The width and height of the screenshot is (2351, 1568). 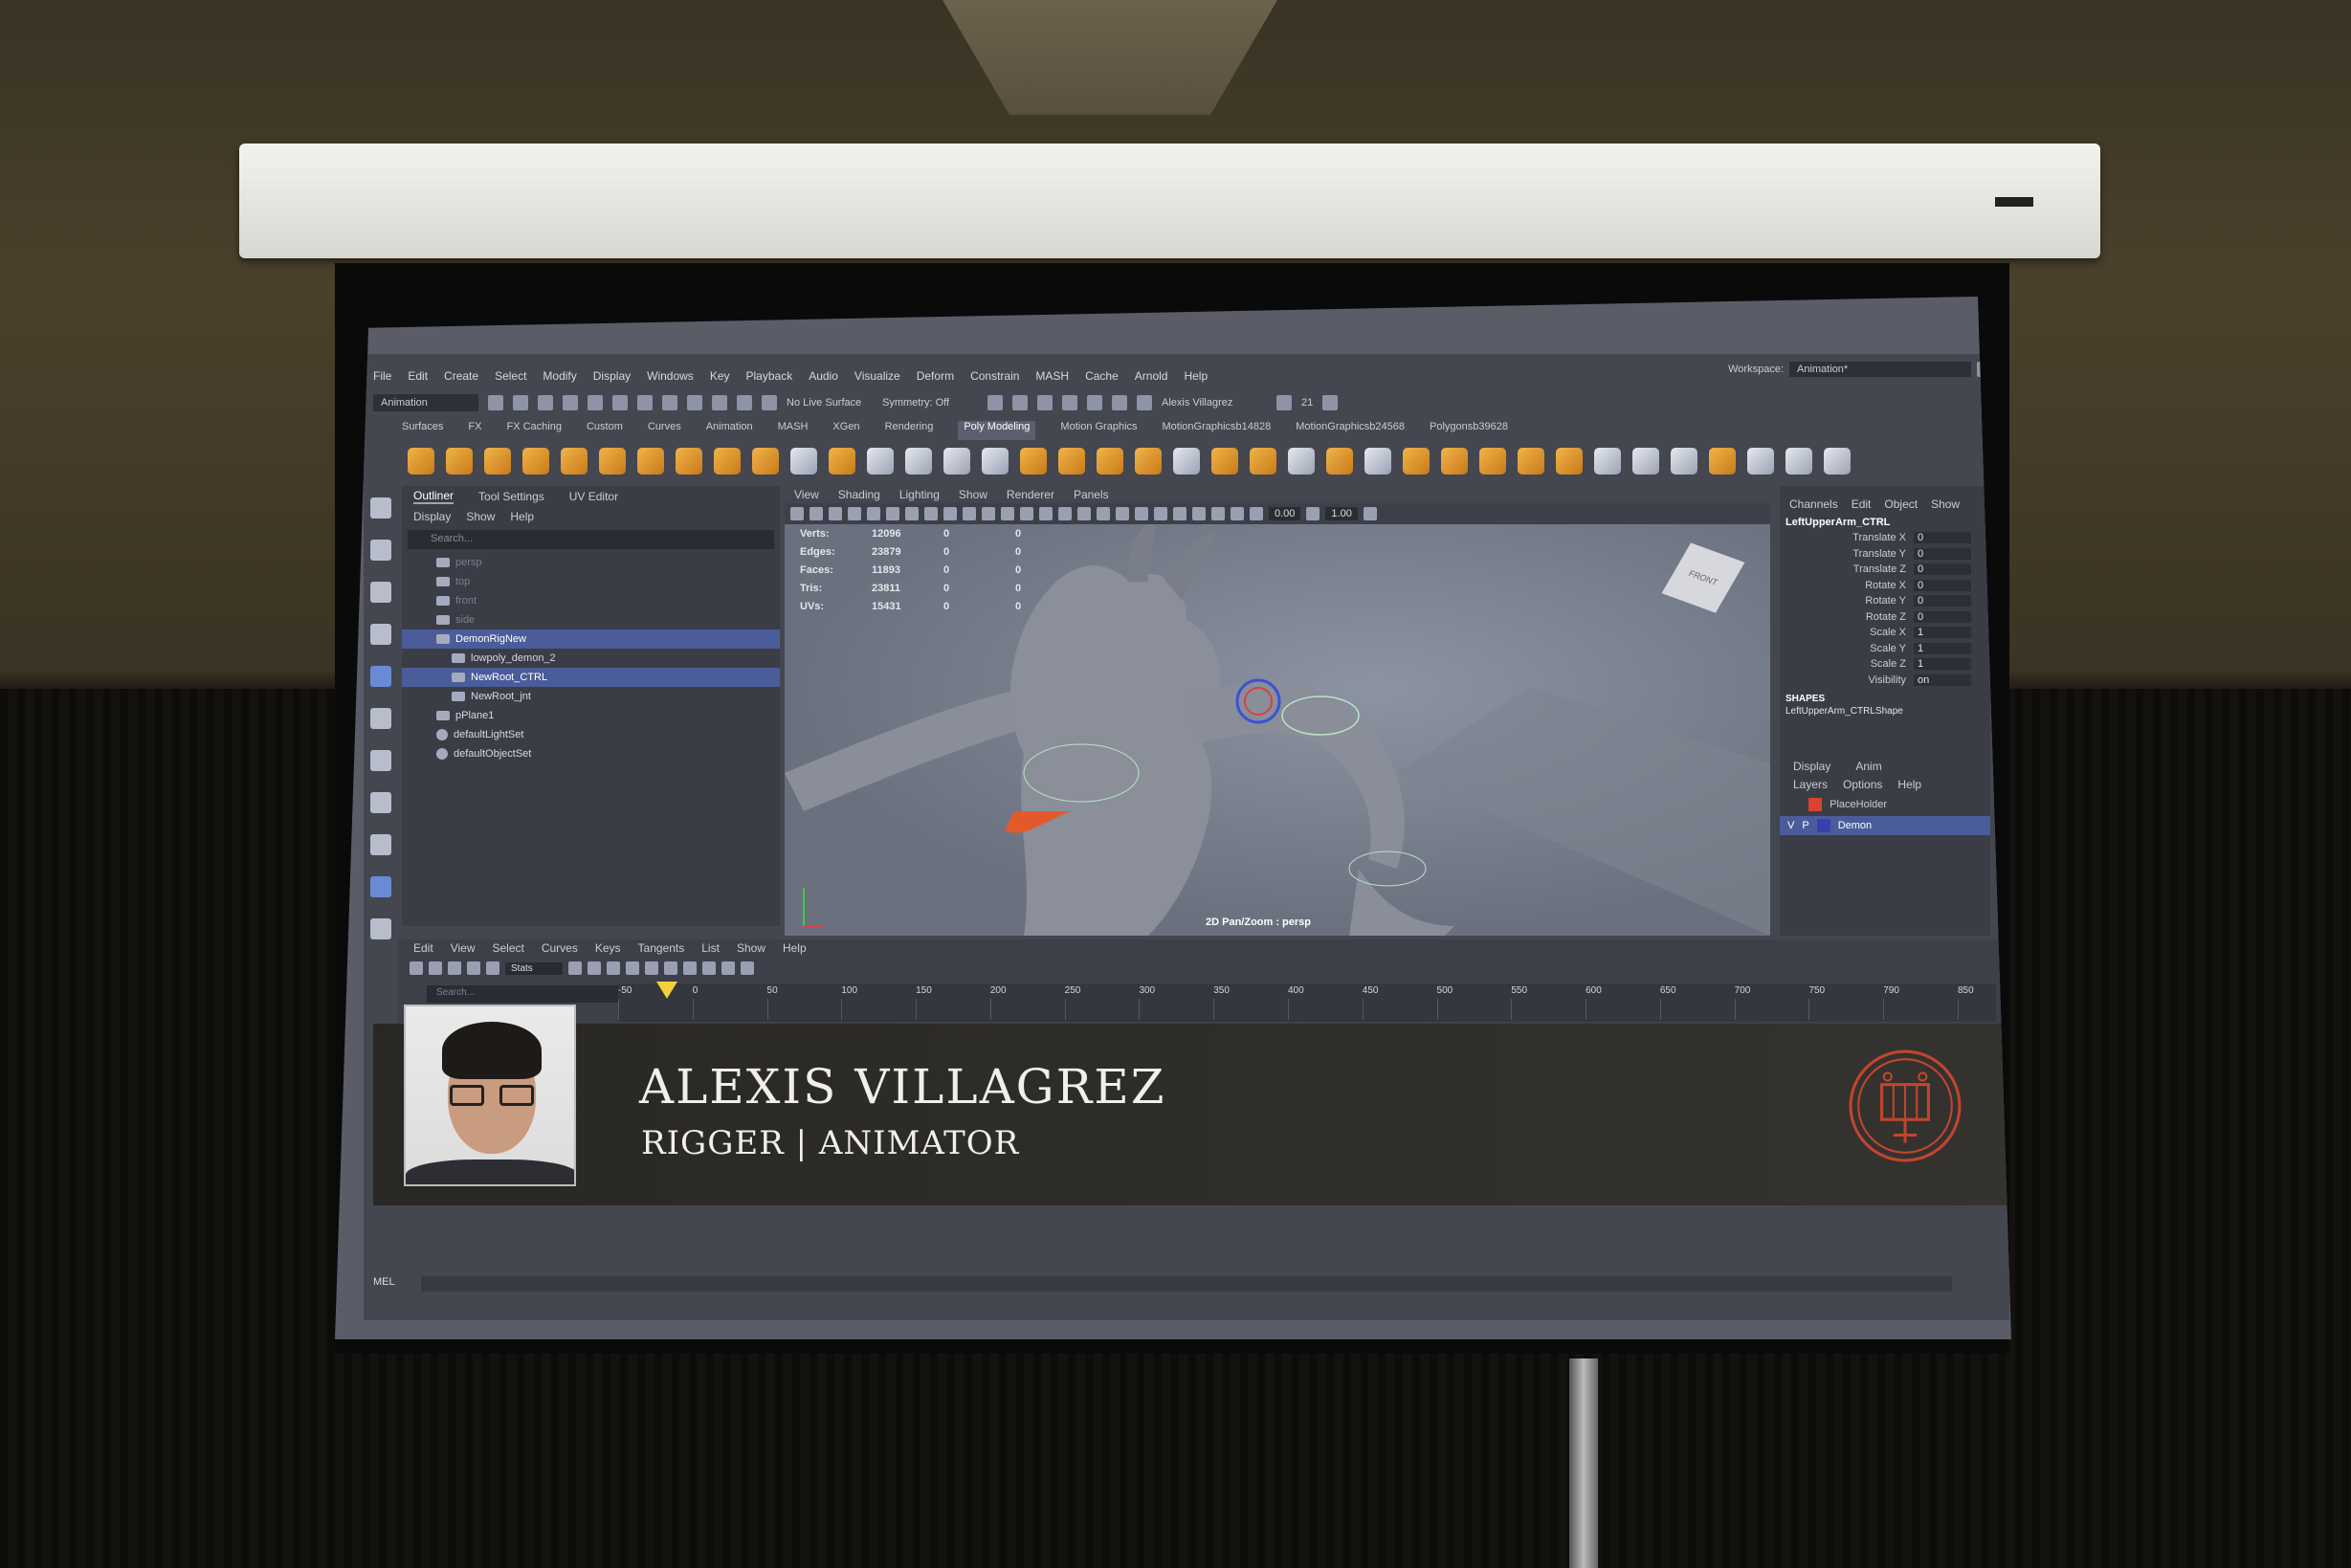 What do you see at coordinates (1885, 586) in the screenshot?
I see `channel-row: Rotate X0` at bounding box center [1885, 586].